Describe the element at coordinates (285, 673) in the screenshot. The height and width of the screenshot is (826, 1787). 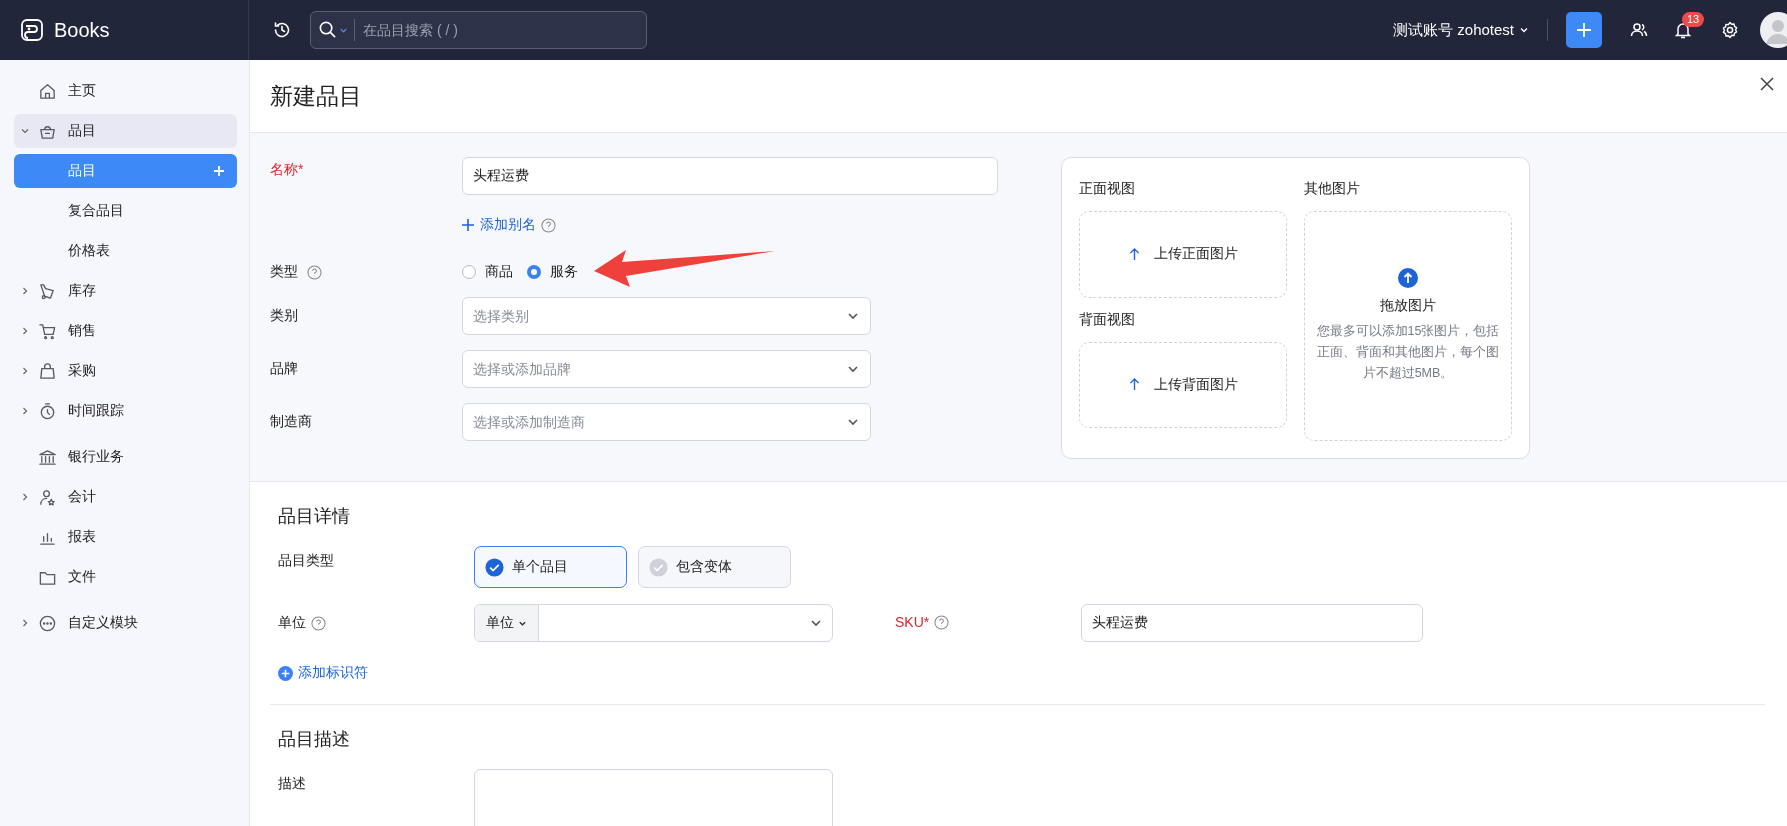
I see `plus-circle-icon` at that location.